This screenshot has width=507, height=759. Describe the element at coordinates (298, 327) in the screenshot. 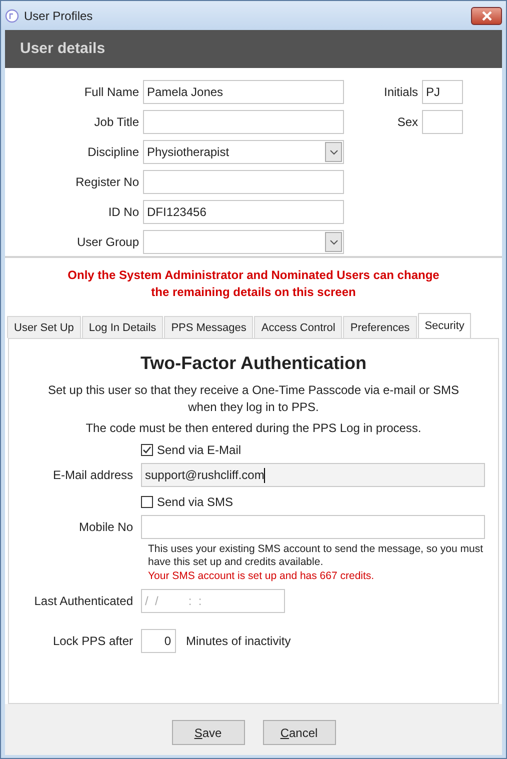

I see `tab: Access Control` at that location.